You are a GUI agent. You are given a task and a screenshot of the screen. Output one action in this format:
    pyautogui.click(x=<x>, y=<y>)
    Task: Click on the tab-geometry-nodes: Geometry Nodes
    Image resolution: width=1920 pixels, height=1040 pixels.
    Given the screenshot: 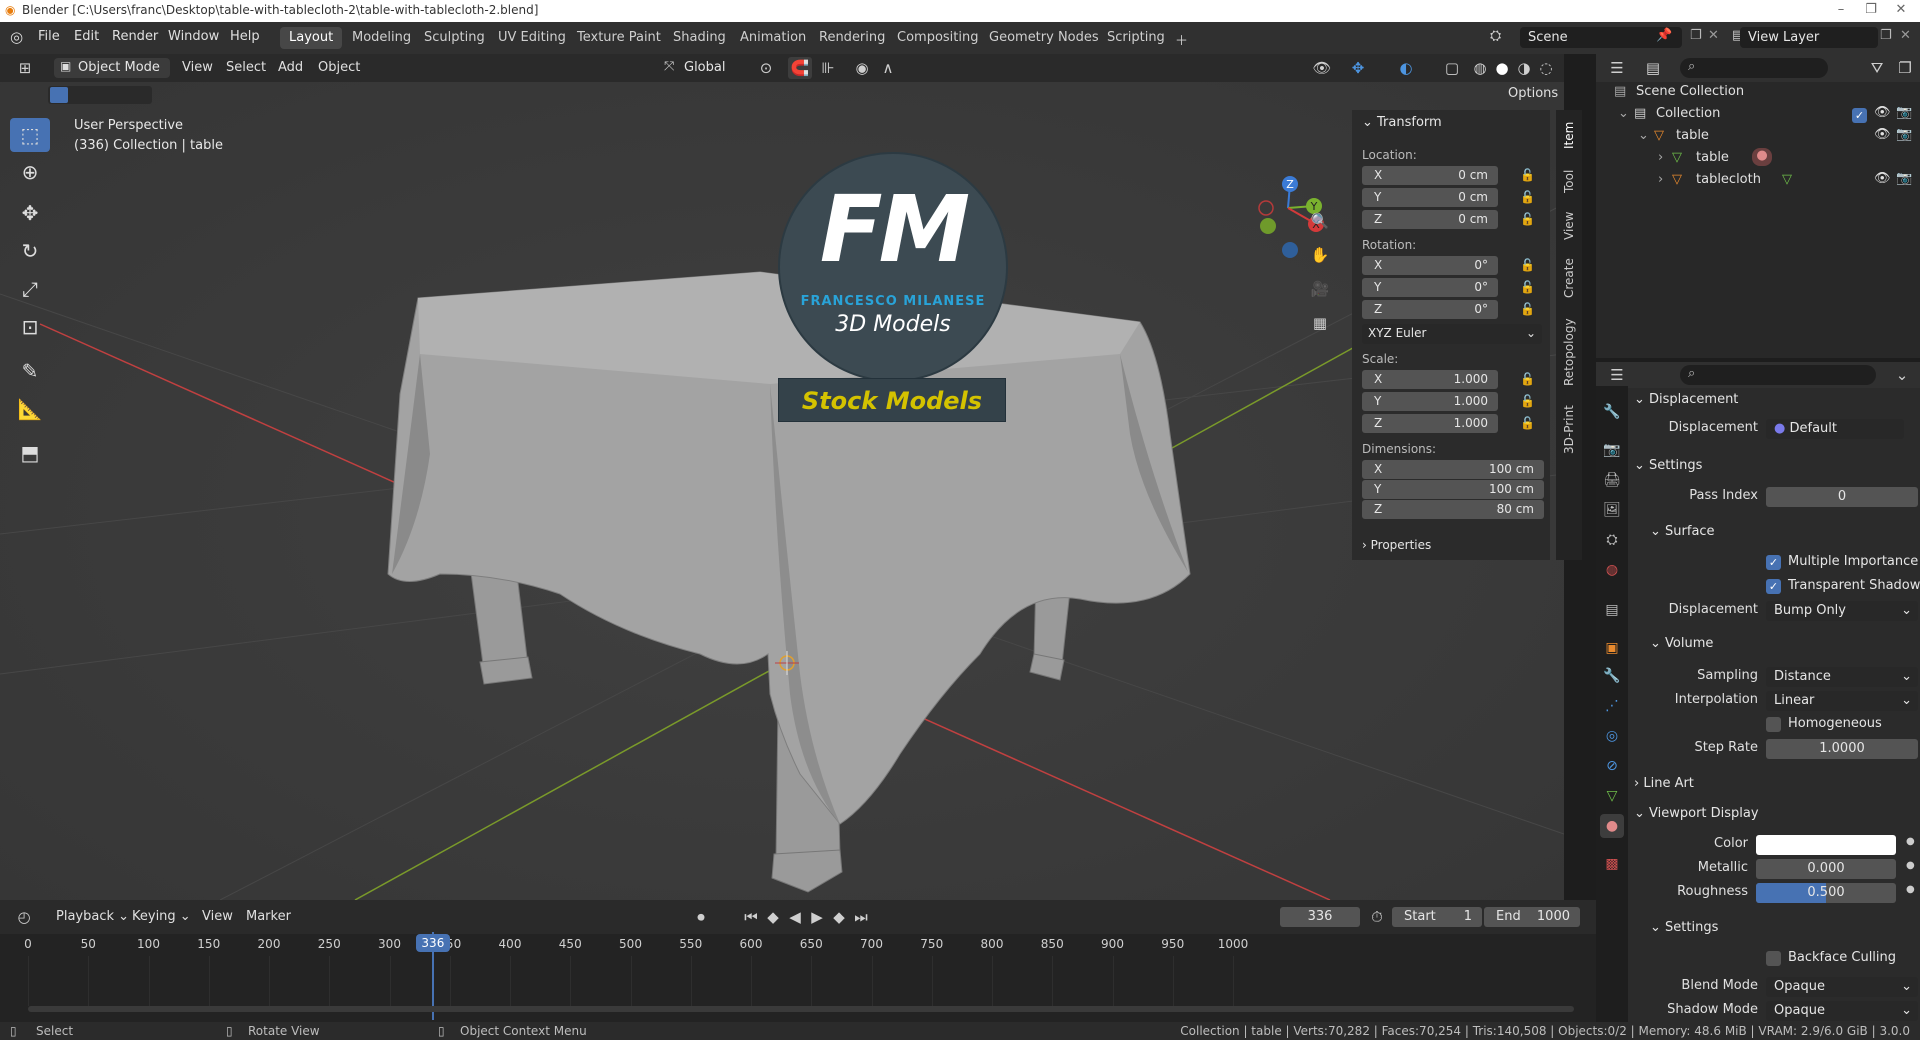 What is the action you would take?
    pyautogui.click(x=1044, y=38)
    